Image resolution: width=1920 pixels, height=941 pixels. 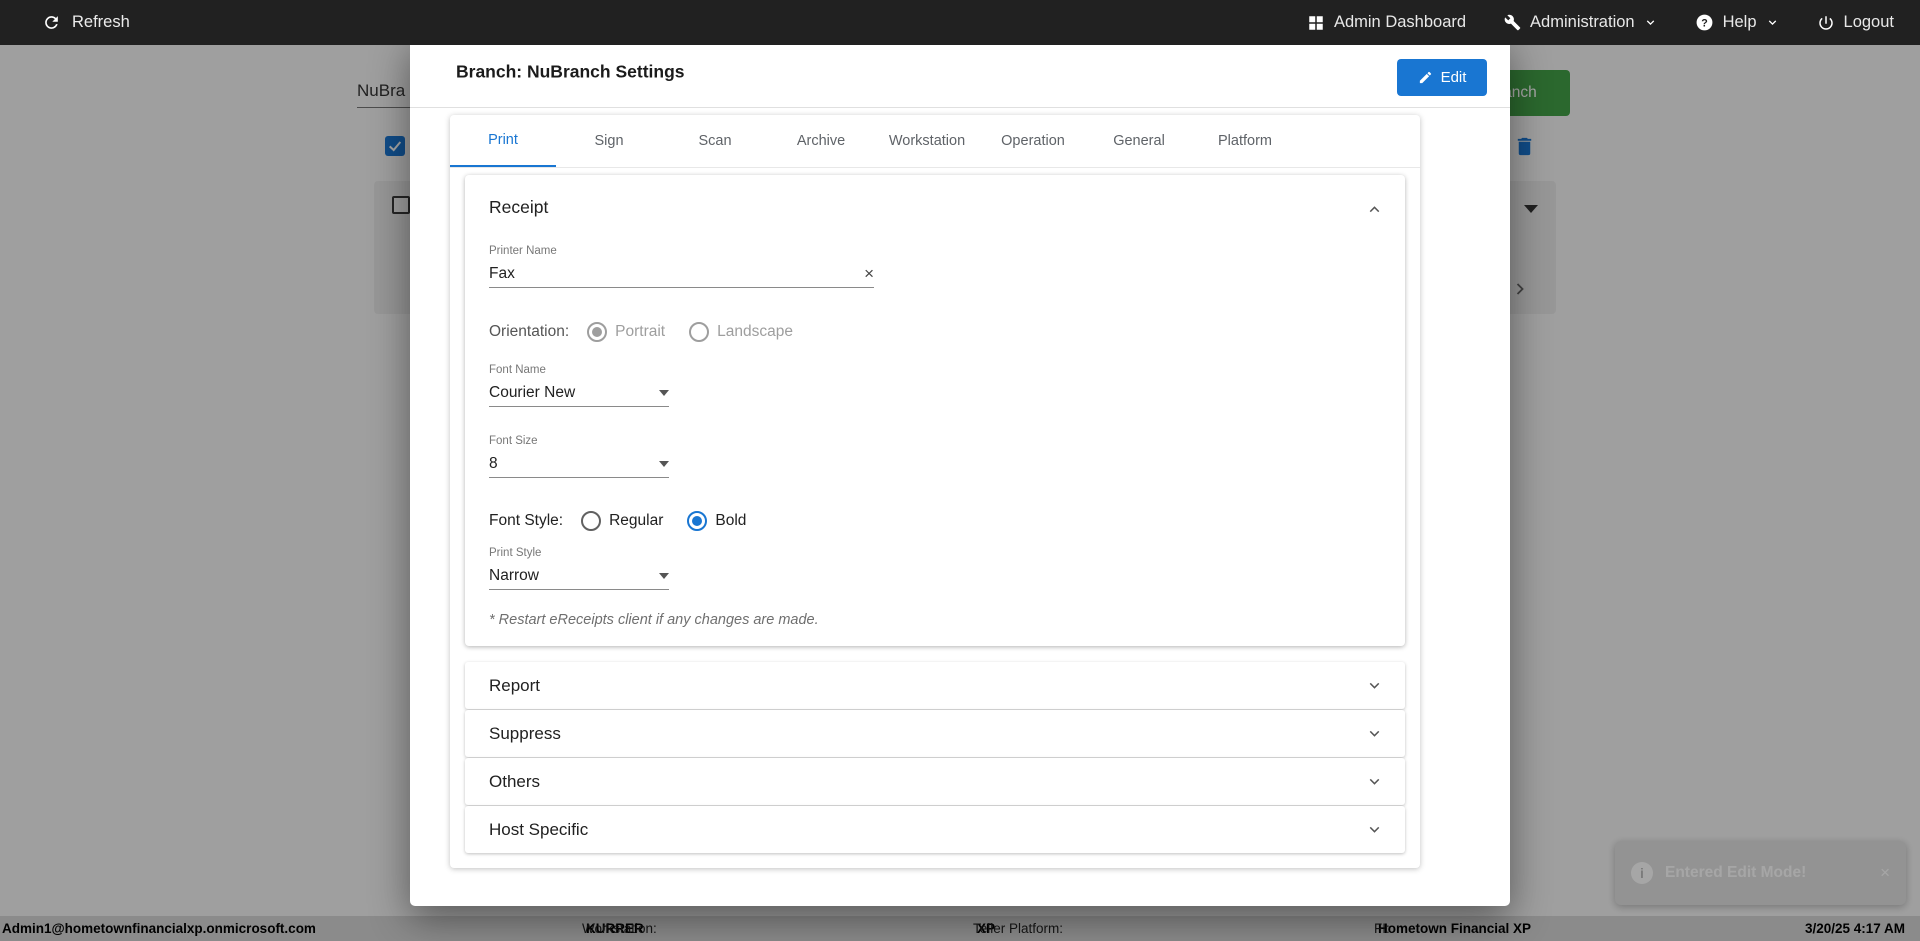 What do you see at coordinates (101, 22) in the screenshot?
I see `refresh-label: Refresh` at bounding box center [101, 22].